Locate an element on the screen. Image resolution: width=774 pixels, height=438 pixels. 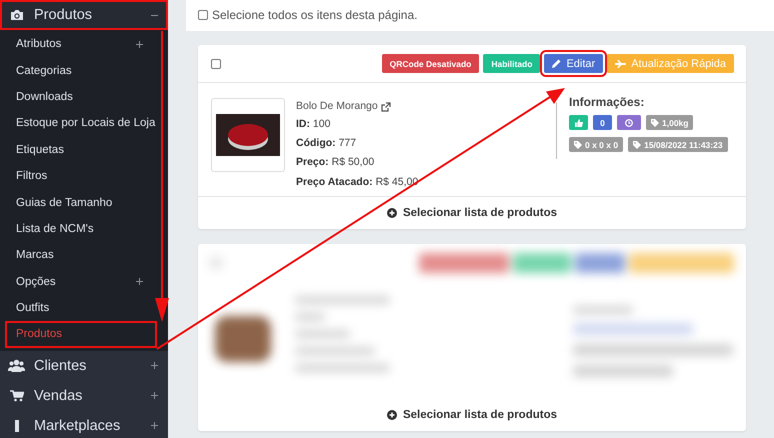
sidebar-menu-item: Marketplaces is located at coordinates (84, 424).